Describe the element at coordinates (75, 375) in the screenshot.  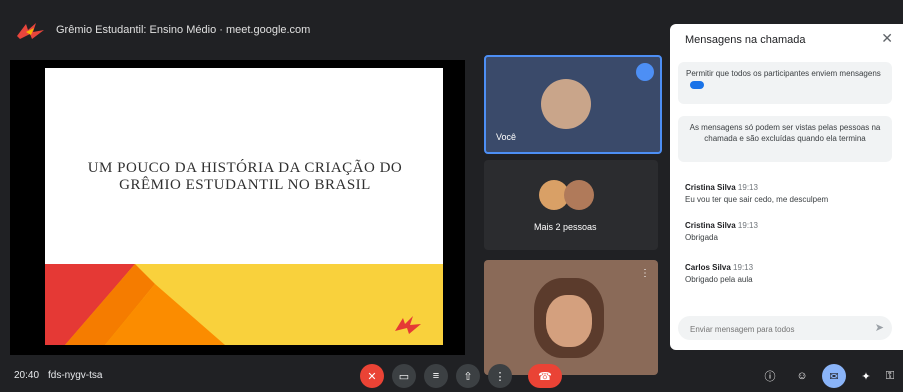
I see `meeting-code: fds-nygv-tsa` at that location.